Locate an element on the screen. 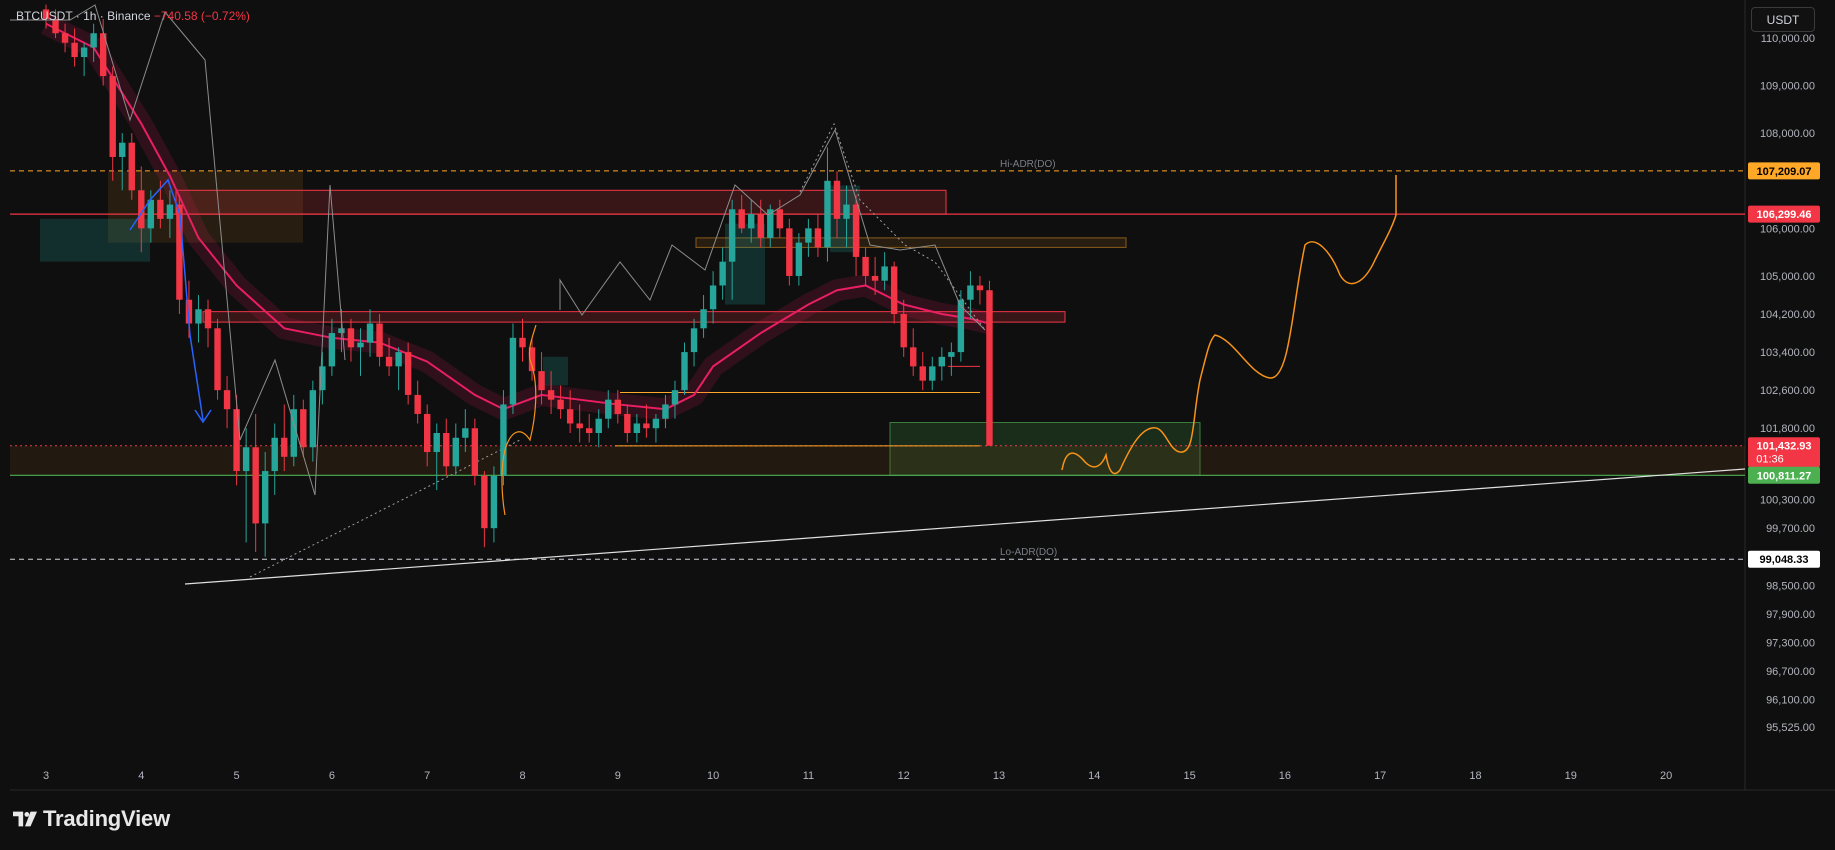 Image resolution: width=1835 pixels, height=850 pixels. range-band is located at coordinates (877, 460).